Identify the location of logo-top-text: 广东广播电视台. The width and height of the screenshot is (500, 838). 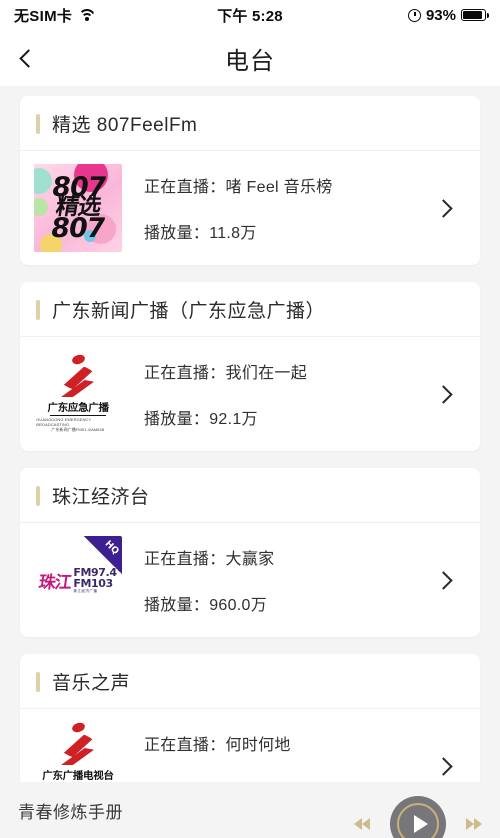
(78, 776).